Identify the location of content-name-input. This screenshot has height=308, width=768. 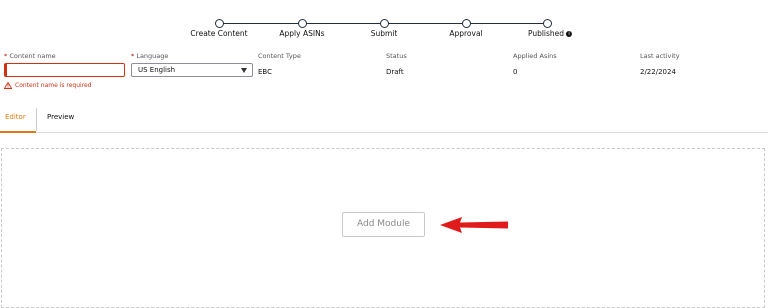
(64, 70).